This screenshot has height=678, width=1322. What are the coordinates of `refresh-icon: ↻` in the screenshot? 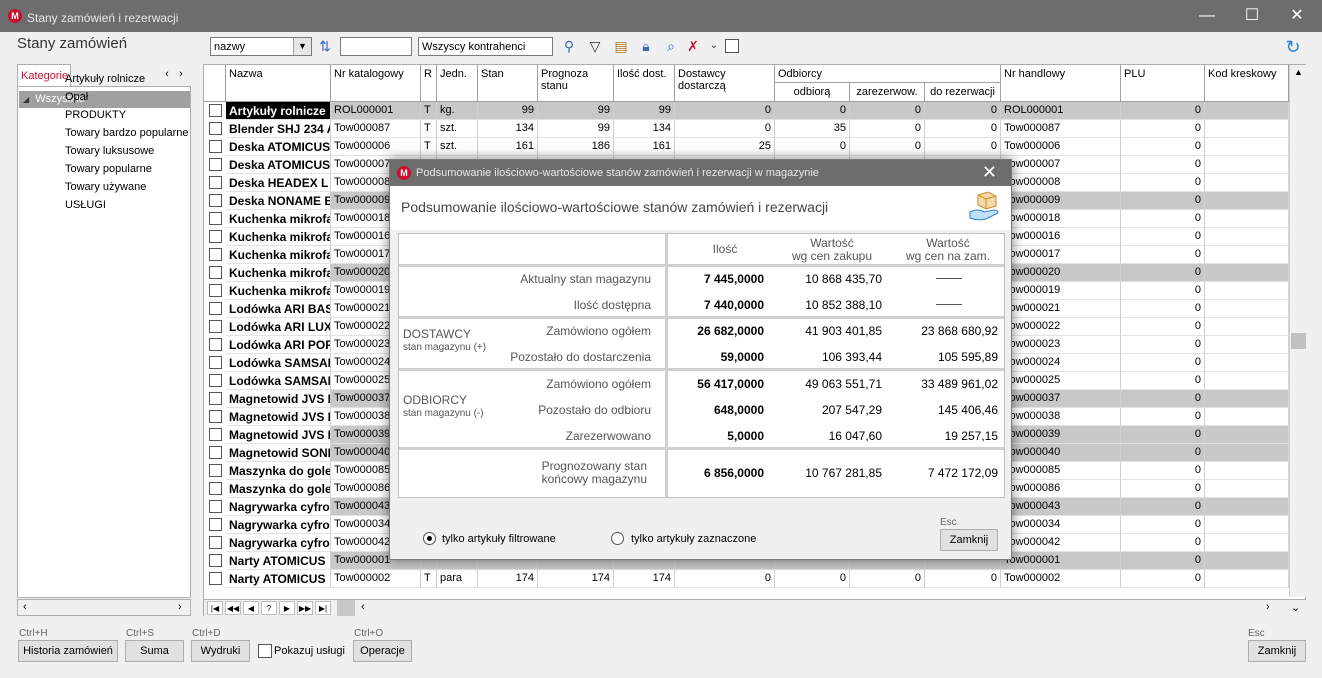 It's located at (1293, 47).